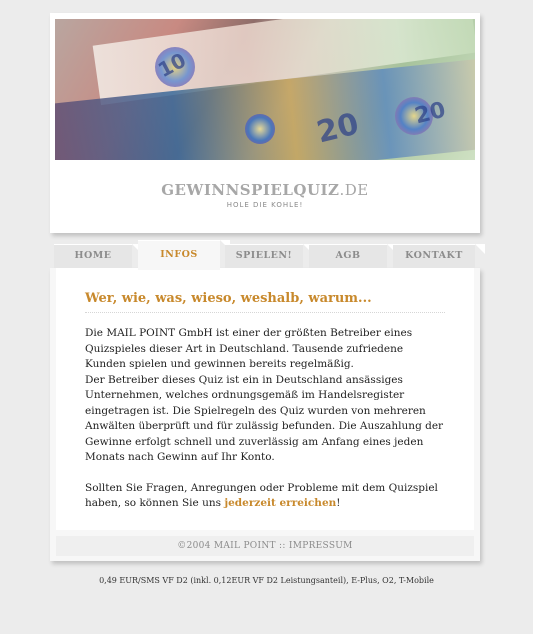 This screenshot has height=634, width=533. I want to click on tab-infos: INFOS, so click(184, 255).